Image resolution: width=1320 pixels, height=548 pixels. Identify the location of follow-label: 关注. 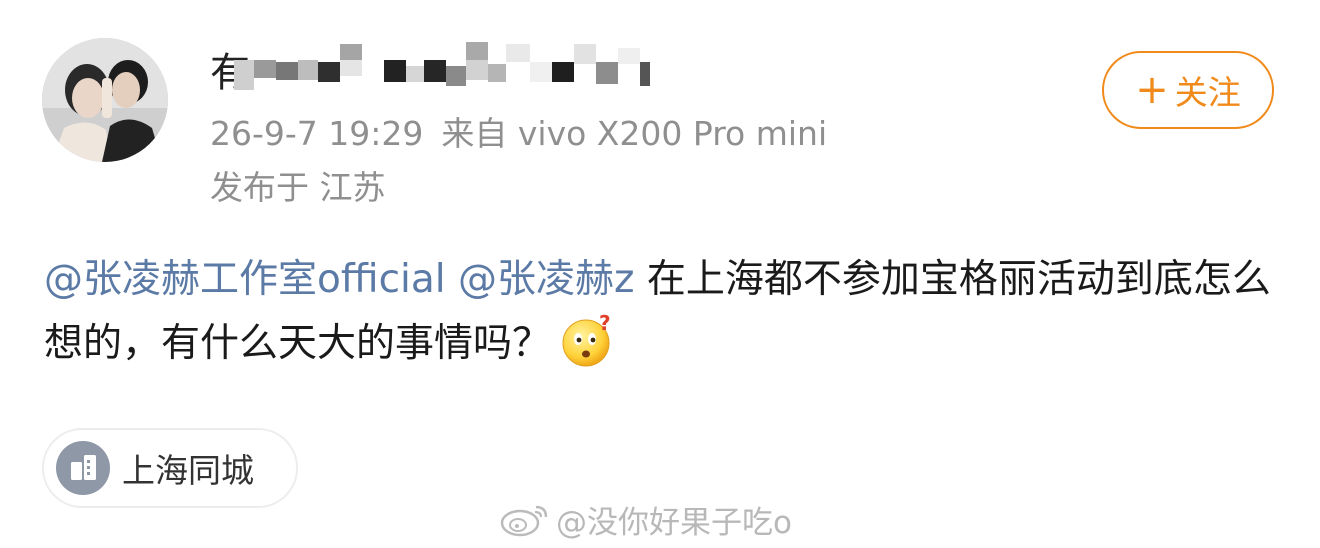
(1207, 92).